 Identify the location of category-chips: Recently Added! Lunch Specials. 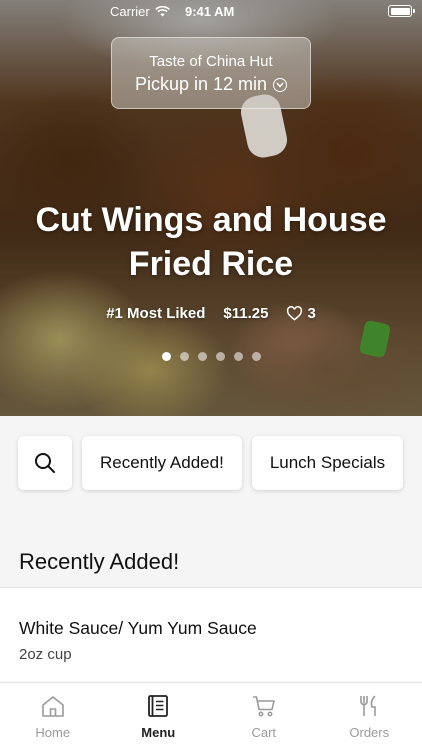
(211, 463).